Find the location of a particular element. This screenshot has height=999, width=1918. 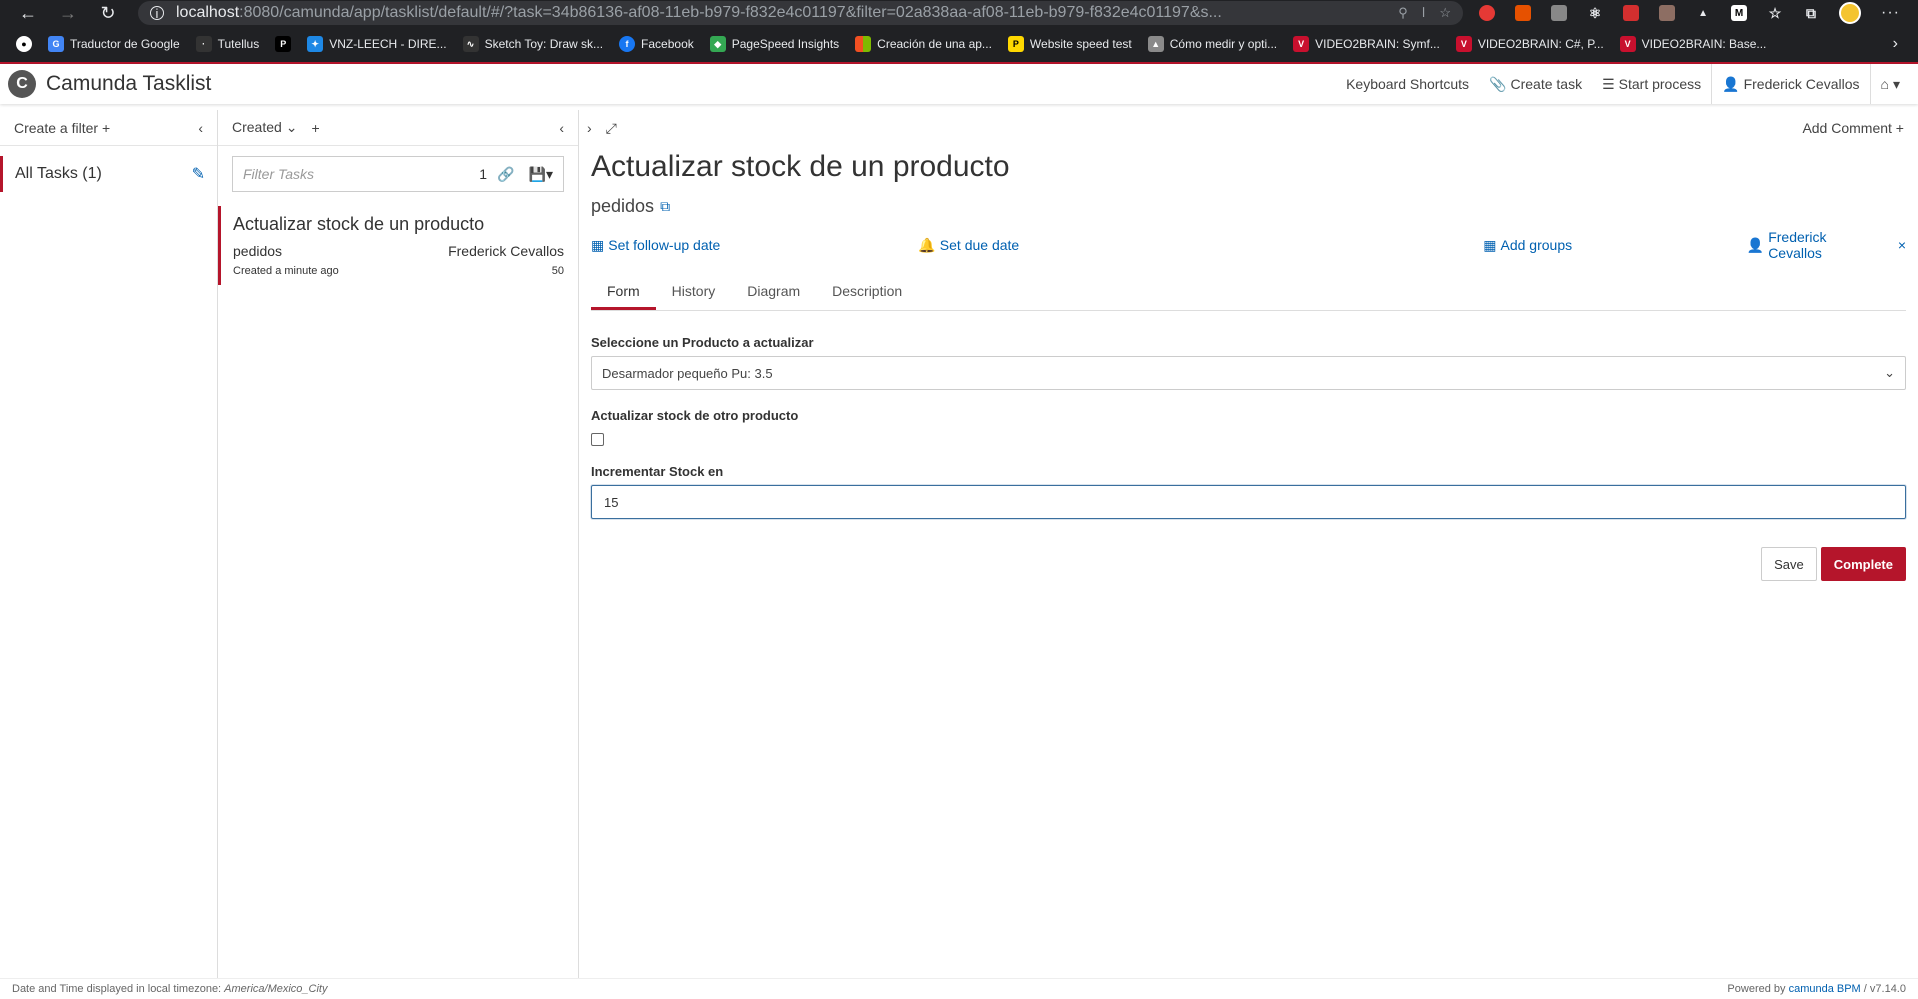

powered-by: Powered by camunda BPM / v7.14.0 is located at coordinates (1816, 989).